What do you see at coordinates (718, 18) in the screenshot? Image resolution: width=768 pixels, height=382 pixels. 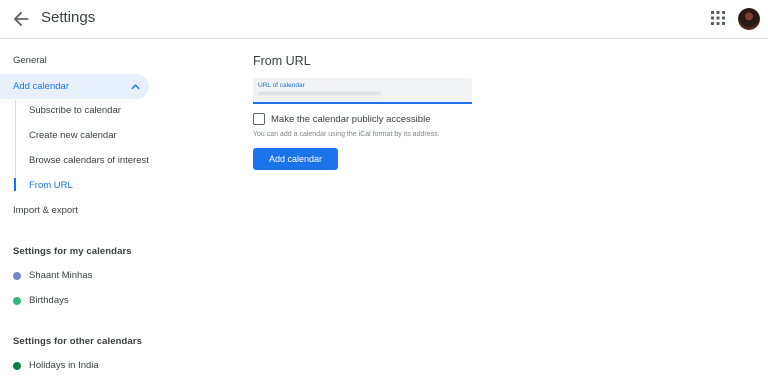 I see `apps-grid-icon` at bounding box center [718, 18].